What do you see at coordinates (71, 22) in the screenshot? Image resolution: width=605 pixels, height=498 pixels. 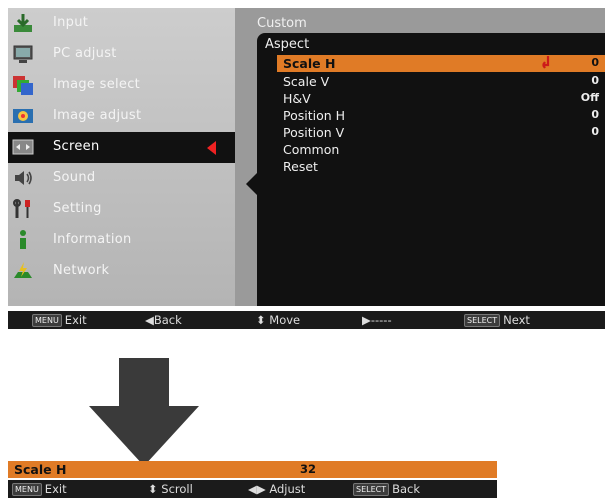 I see `menu-item-label: Input` at bounding box center [71, 22].